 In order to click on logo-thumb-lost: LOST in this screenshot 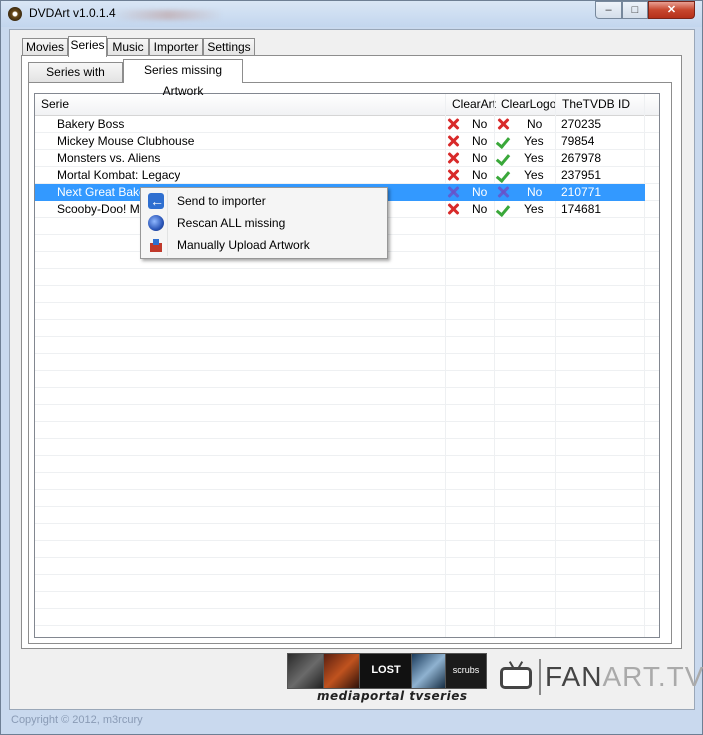, I will do `click(386, 671)`.